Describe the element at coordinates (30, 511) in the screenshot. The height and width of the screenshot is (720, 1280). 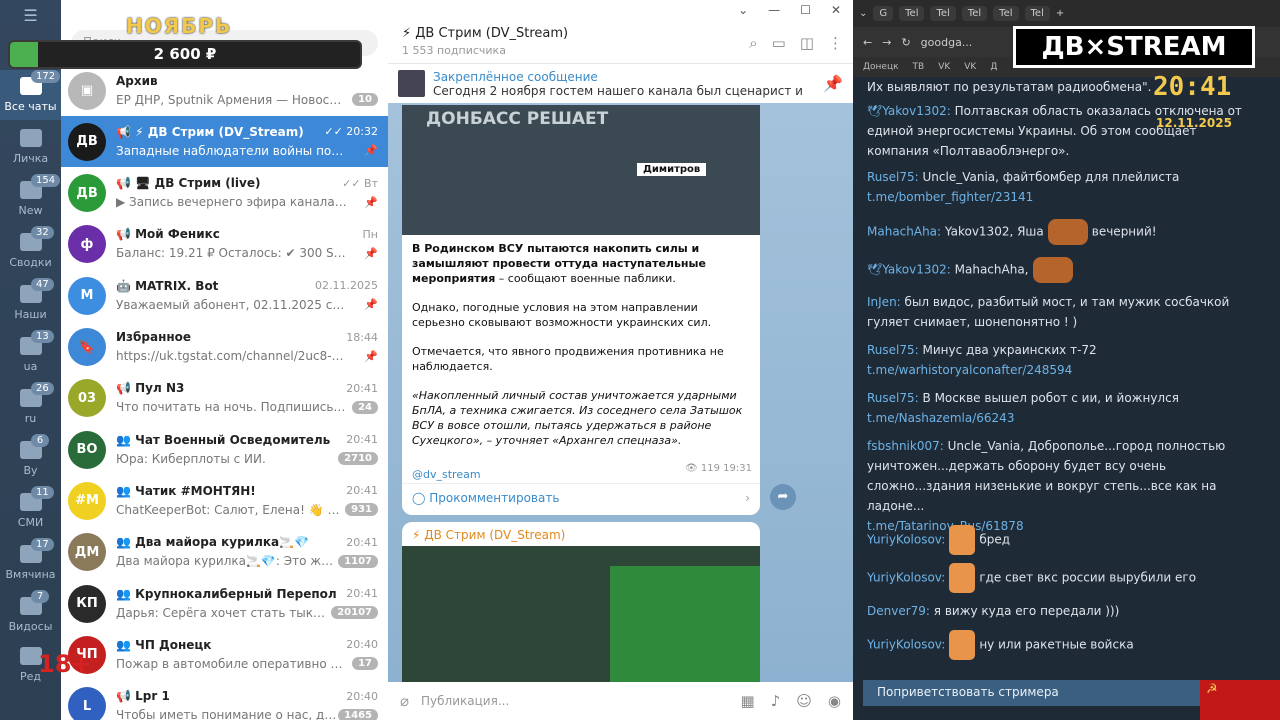
I see `folder-smi: СМИ 11` at that location.